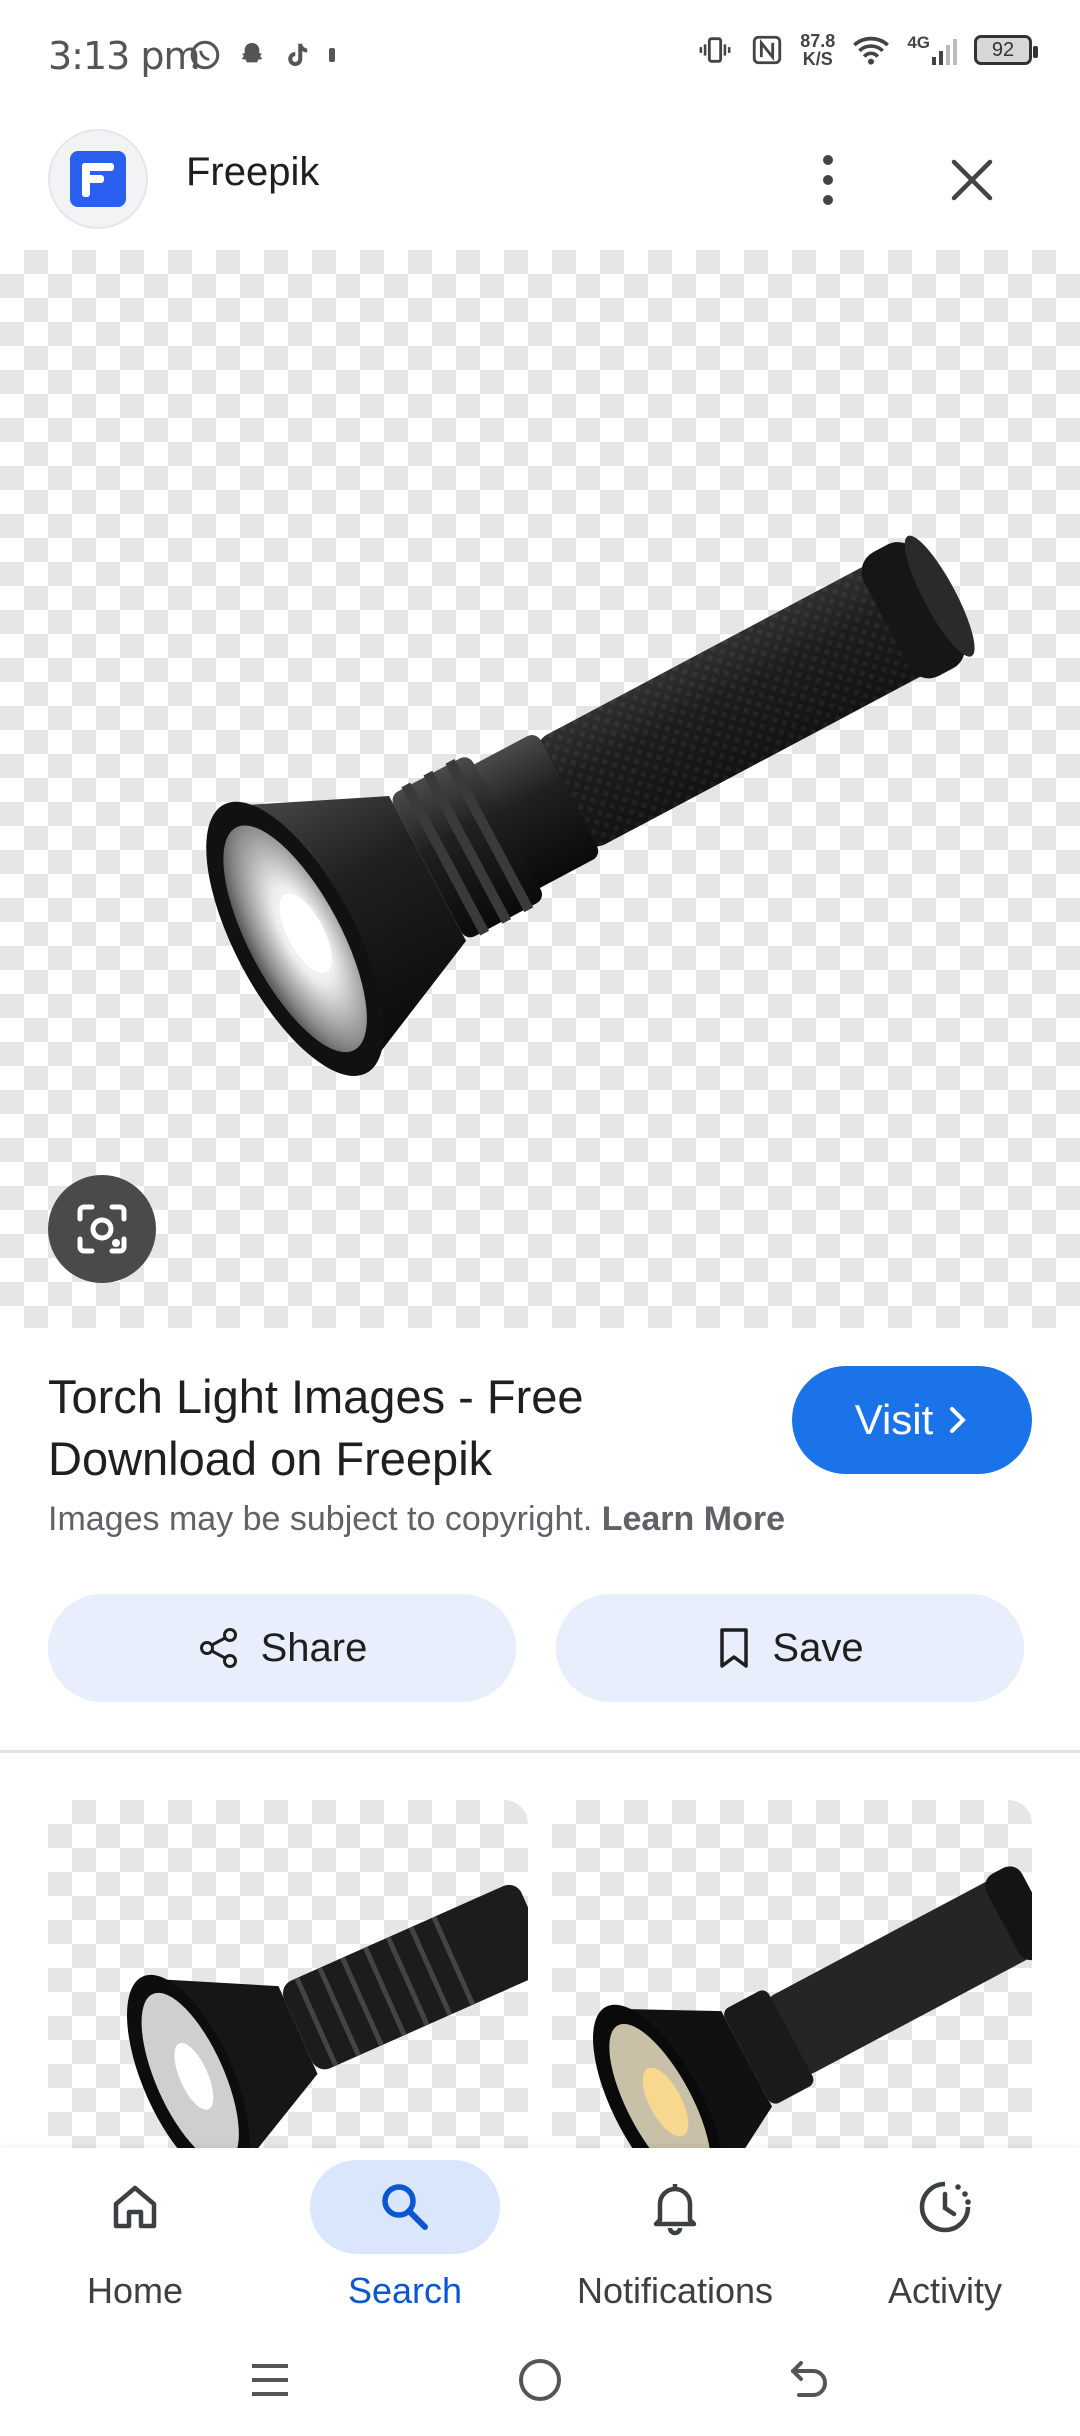 This screenshot has height=2436, width=1080. What do you see at coordinates (405, 2290) in the screenshot?
I see `nav-search-label: Search` at bounding box center [405, 2290].